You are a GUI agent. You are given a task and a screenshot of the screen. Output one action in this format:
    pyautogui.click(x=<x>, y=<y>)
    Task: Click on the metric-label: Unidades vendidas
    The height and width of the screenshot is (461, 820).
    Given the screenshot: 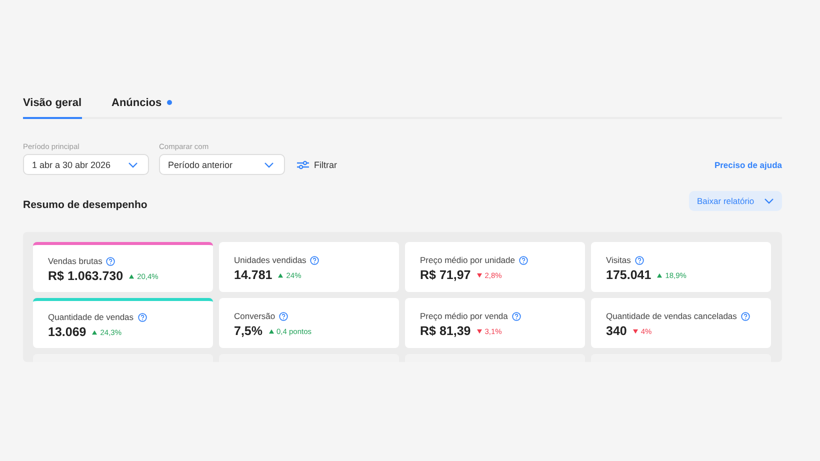 What is the action you would take?
    pyautogui.click(x=270, y=260)
    